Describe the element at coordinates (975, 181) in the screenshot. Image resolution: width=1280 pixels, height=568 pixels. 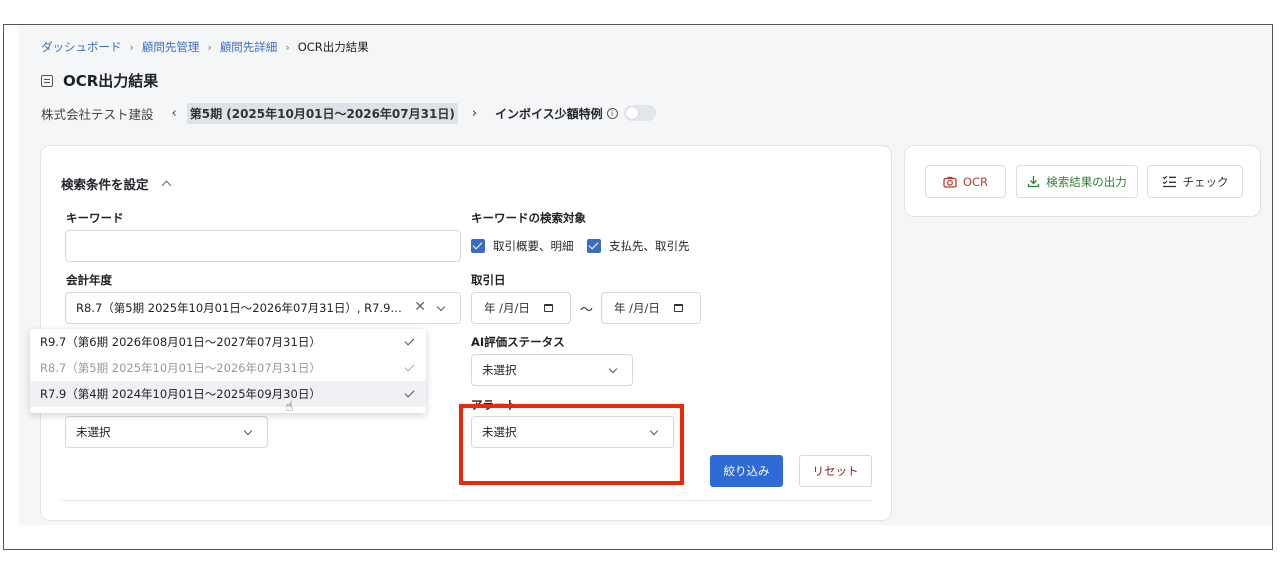
I see `ocr-button-label: OCR` at that location.